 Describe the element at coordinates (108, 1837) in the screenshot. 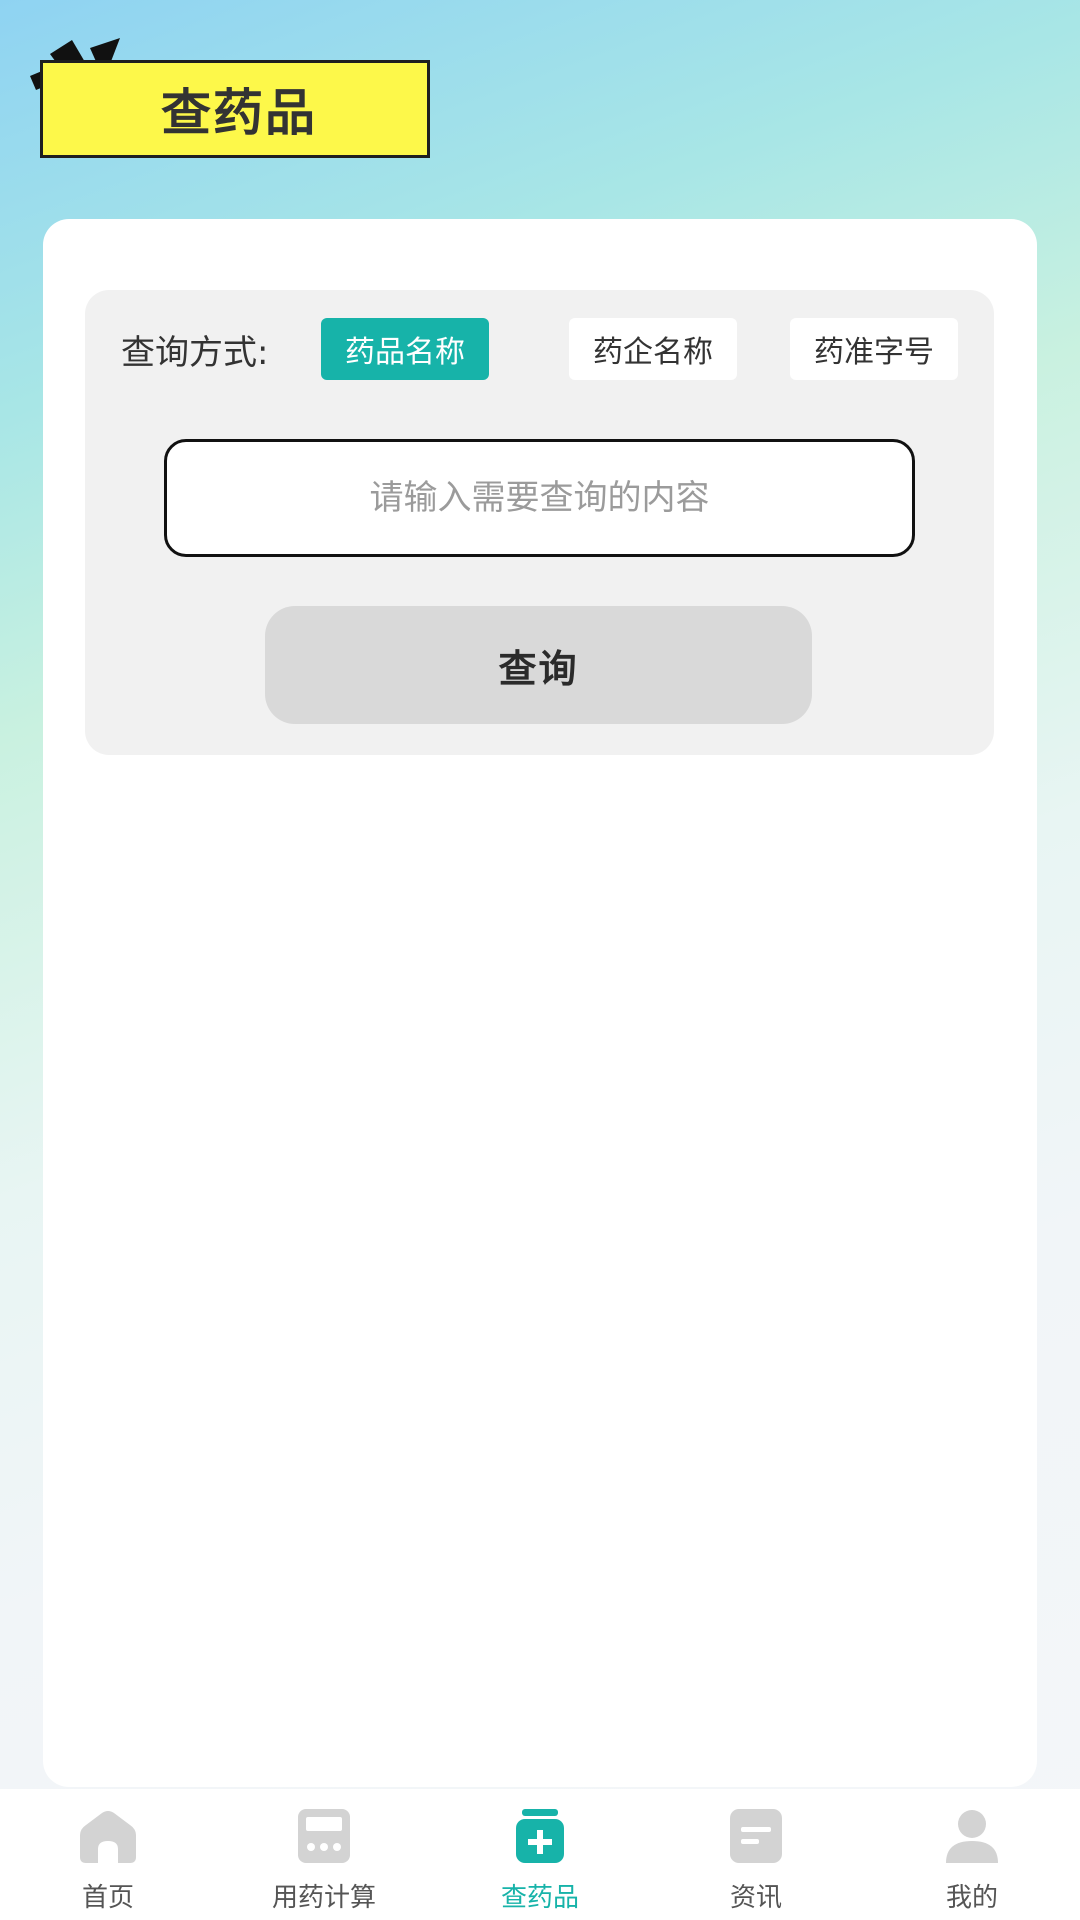

I see `home-icon` at that location.